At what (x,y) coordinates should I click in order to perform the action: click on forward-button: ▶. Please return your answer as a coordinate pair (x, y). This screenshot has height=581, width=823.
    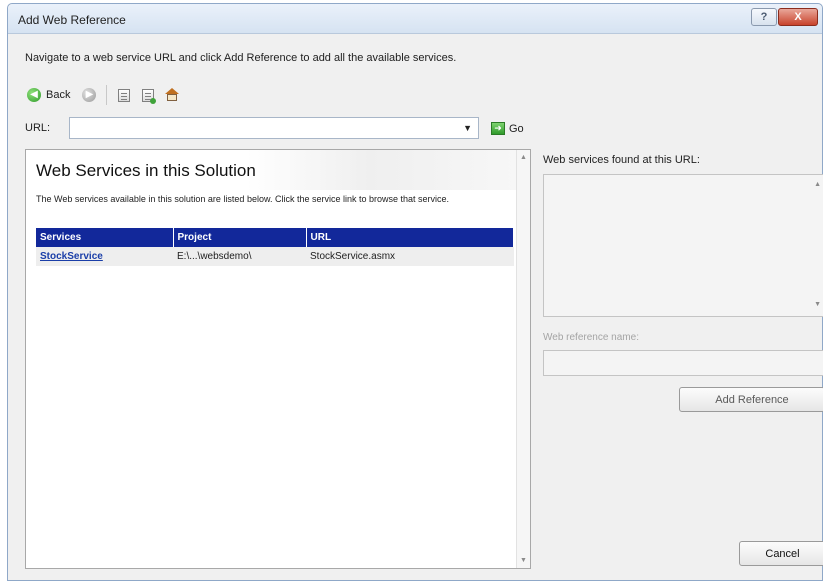
    Looking at the image, I should click on (89, 95).